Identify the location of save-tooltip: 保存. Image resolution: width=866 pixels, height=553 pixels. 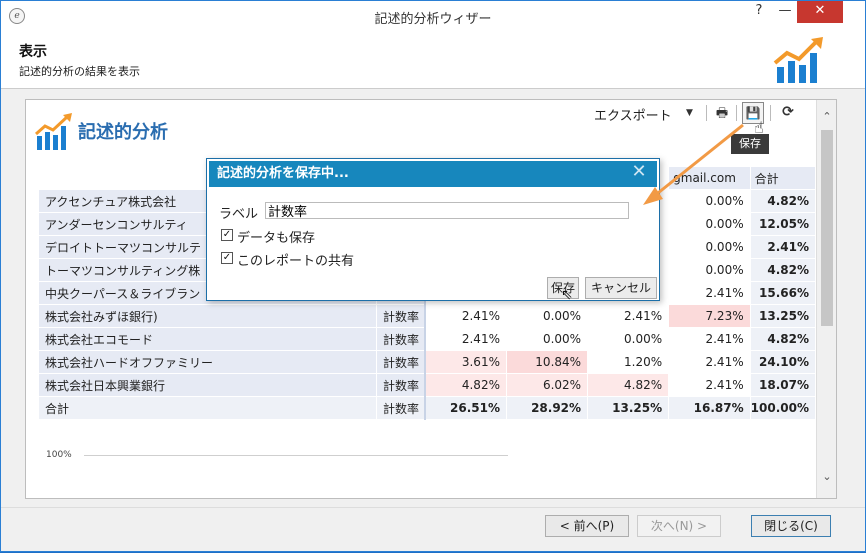
(750, 144).